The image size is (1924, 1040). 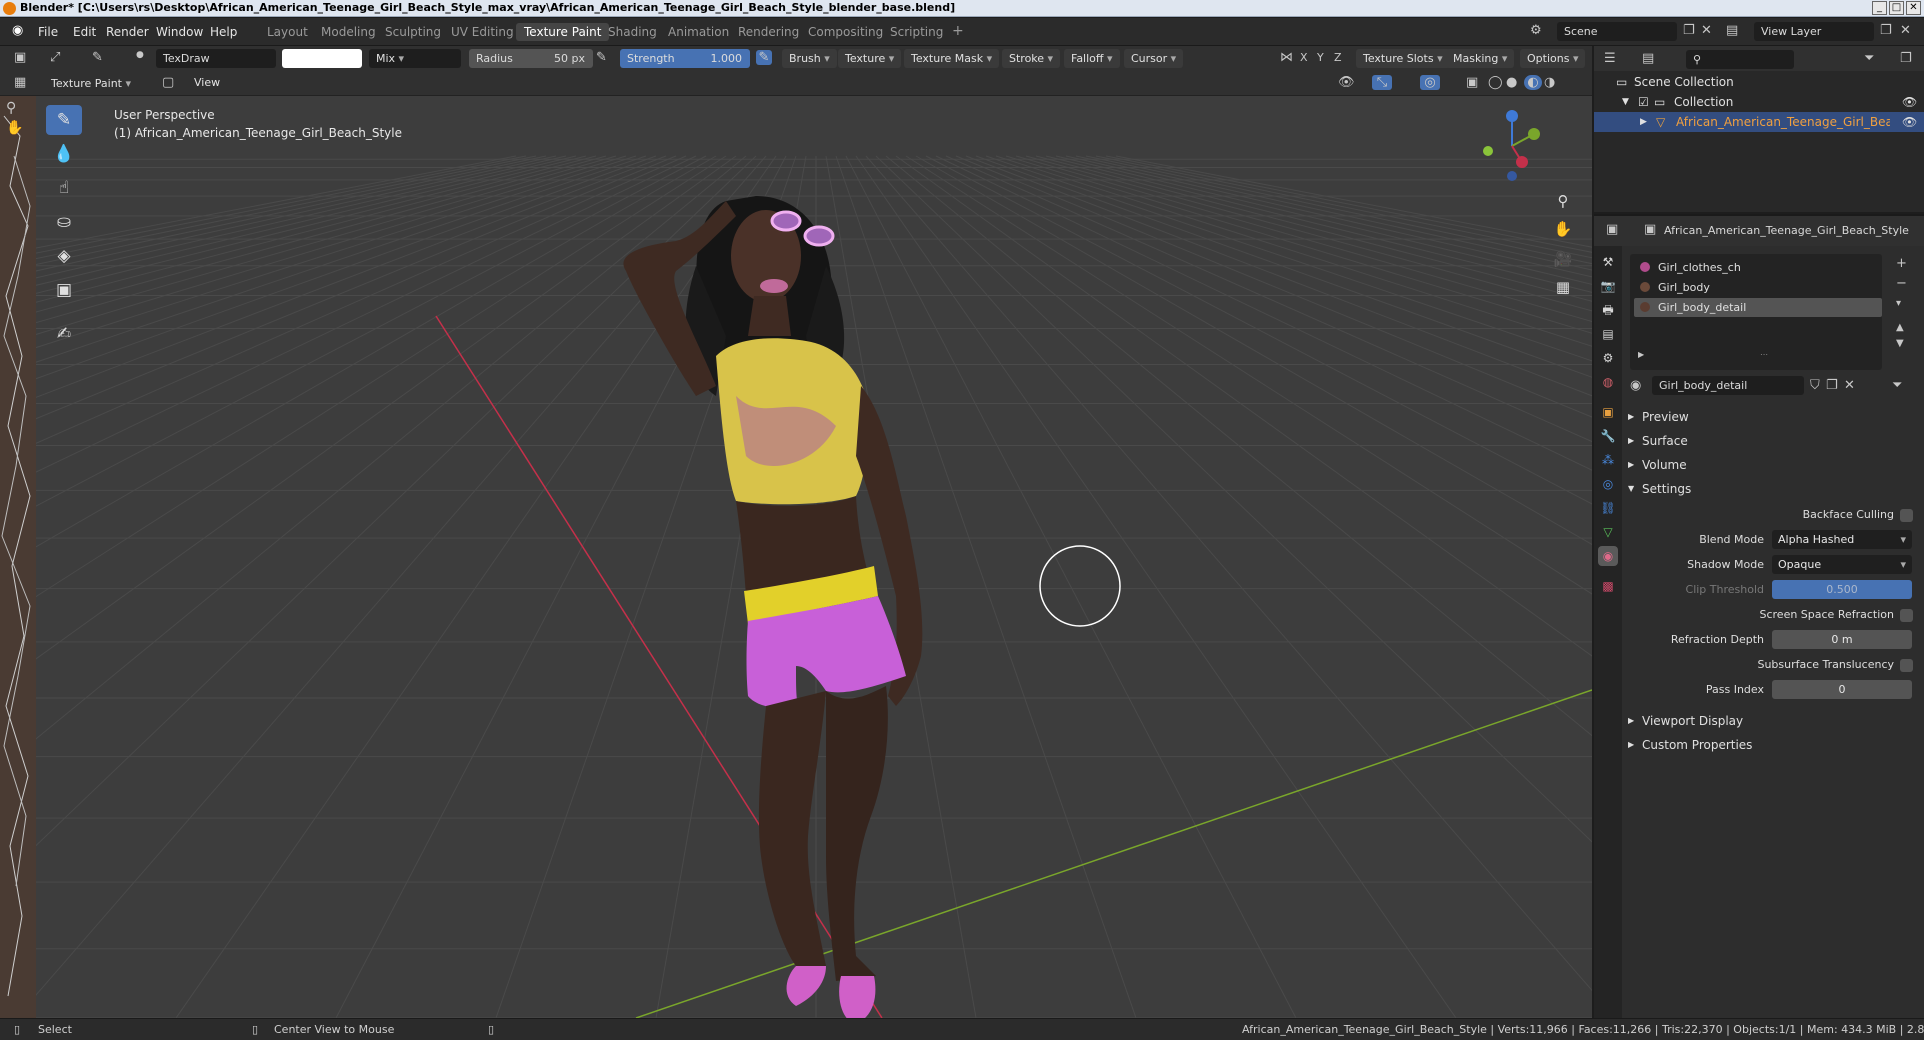 I want to click on material-filter-icon: ⏷, so click(x=1897, y=385).